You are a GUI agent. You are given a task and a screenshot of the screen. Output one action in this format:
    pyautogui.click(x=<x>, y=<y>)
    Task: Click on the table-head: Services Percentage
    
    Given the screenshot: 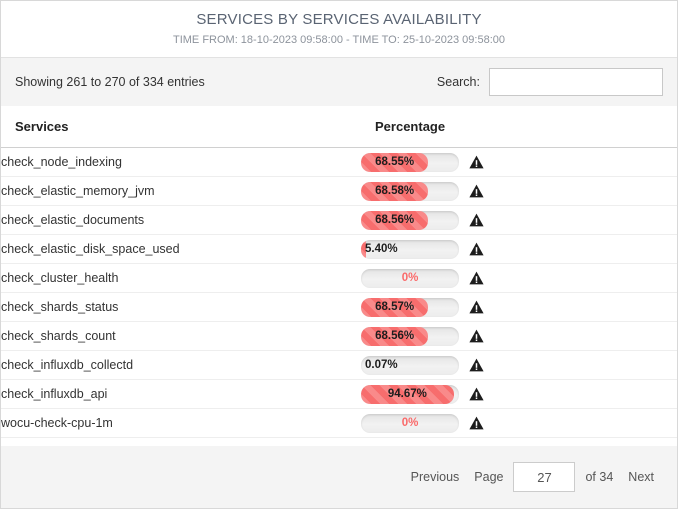 What is the action you would take?
    pyautogui.click(x=339, y=127)
    